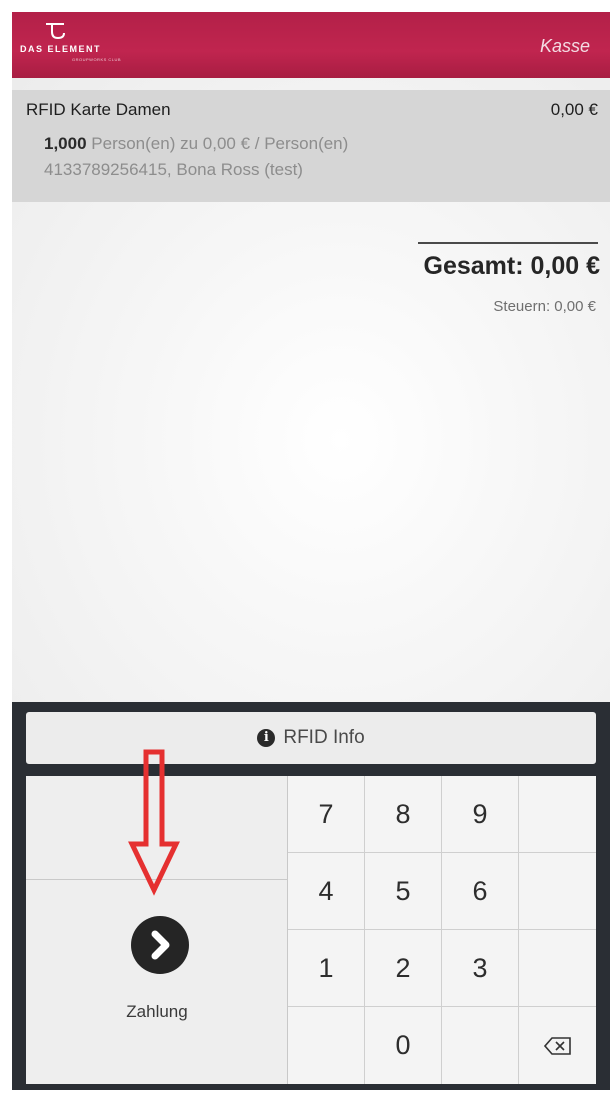  Describe the element at coordinates (544, 306) in the screenshot. I see `tax-amount: Steuern: 0,00 €` at that location.